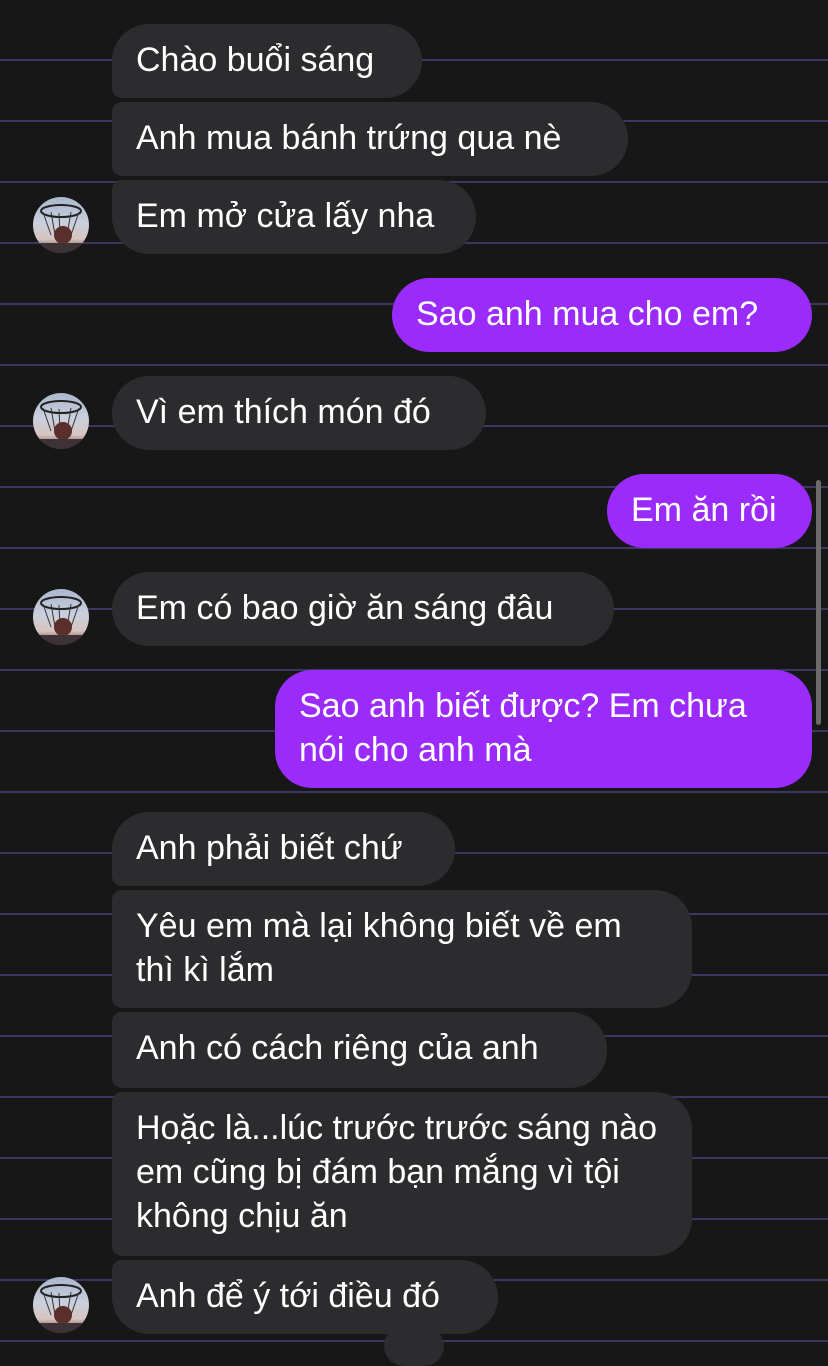 The width and height of the screenshot is (828, 1366). What do you see at coordinates (294, 217) in the screenshot?
I see `message-incoming: Em mở cửa lấy nha` at bounding box center [294, 217].